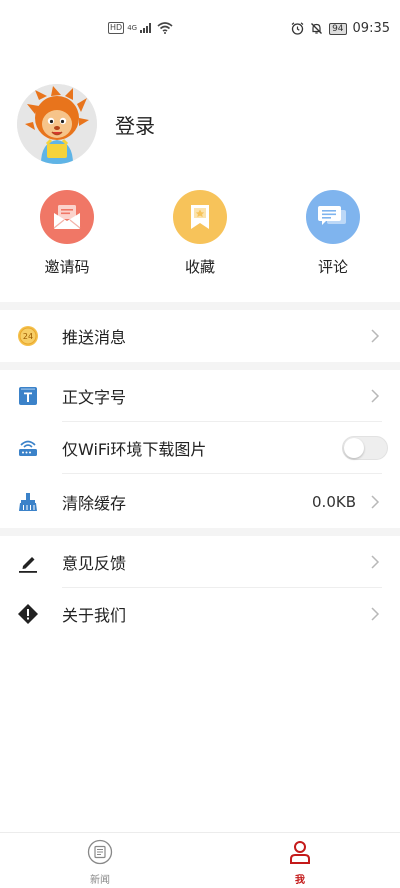 The height and width of the screenshot is (888, 400). I want to click on about-label: 关于我们, so click(94, 615).